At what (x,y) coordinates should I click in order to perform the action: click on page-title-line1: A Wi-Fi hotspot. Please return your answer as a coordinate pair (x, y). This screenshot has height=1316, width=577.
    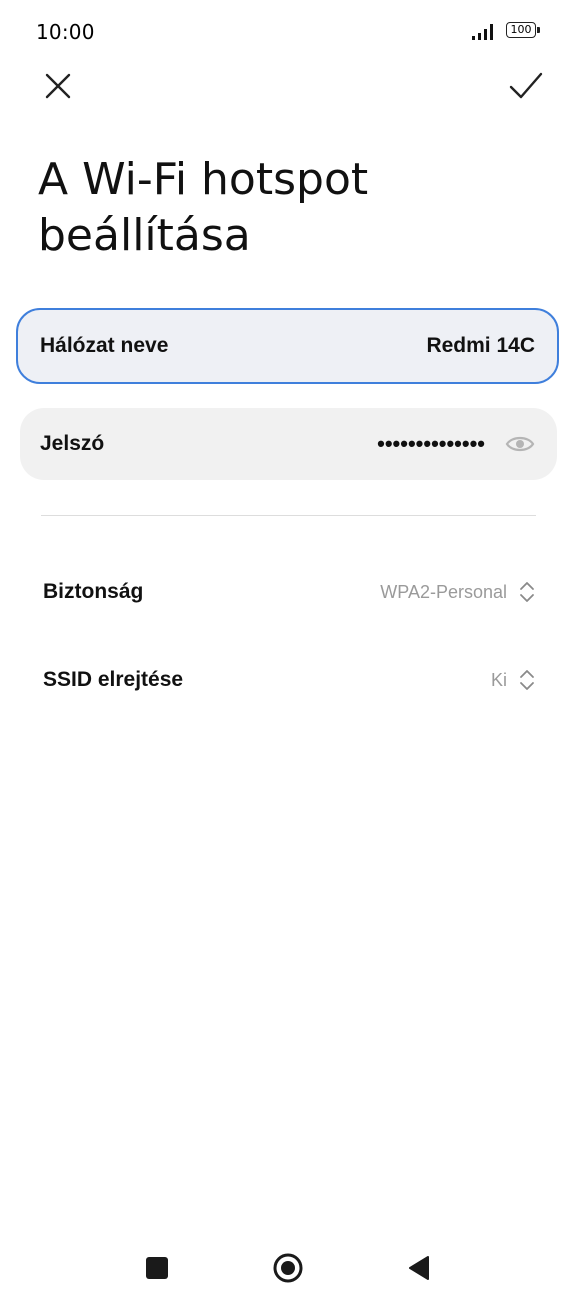
    Looking at the image, I should click on (203, 179).